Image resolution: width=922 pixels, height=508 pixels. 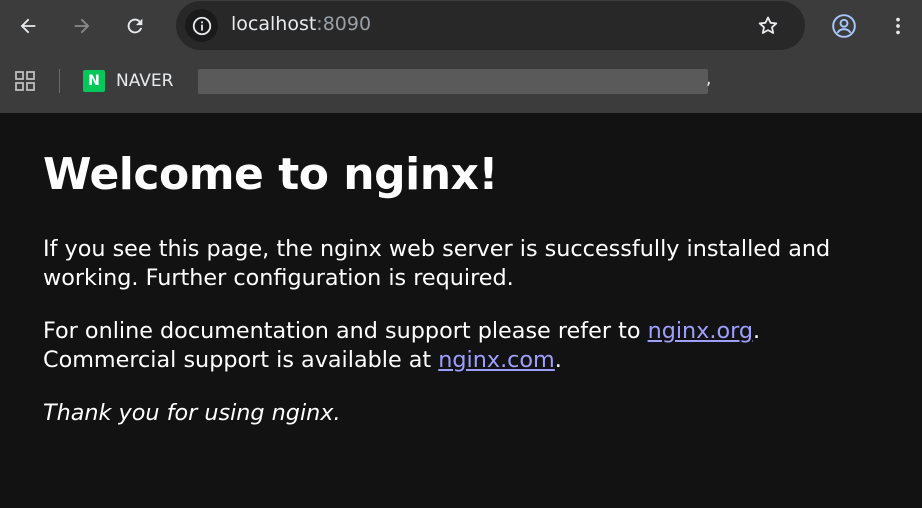 I want to click on url-port: :8090, so click(x=344, y=24).